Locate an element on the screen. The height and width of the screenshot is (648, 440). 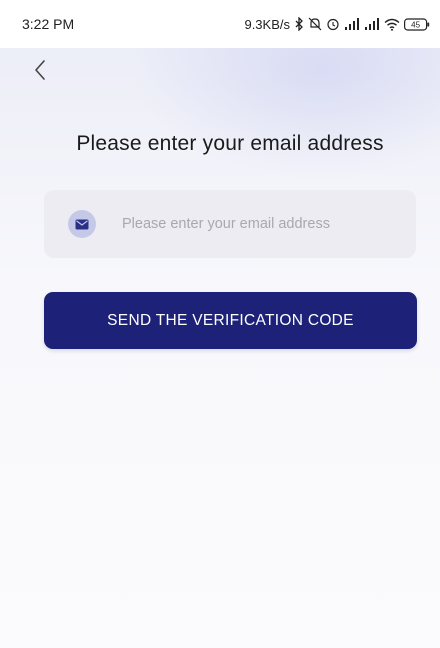
mail-icon is located at coordinates (82, 224).